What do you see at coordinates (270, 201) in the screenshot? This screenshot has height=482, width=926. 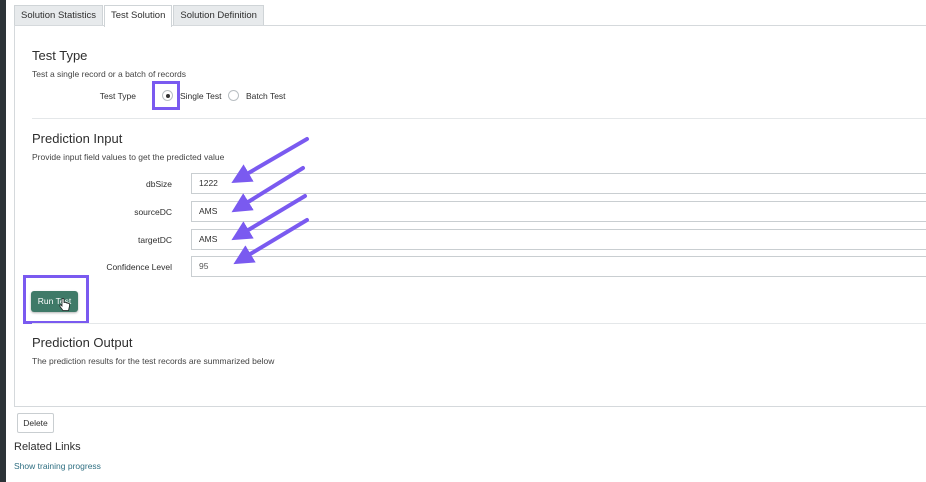 I see `annotation-arrows` at bounding box center [270, 201].